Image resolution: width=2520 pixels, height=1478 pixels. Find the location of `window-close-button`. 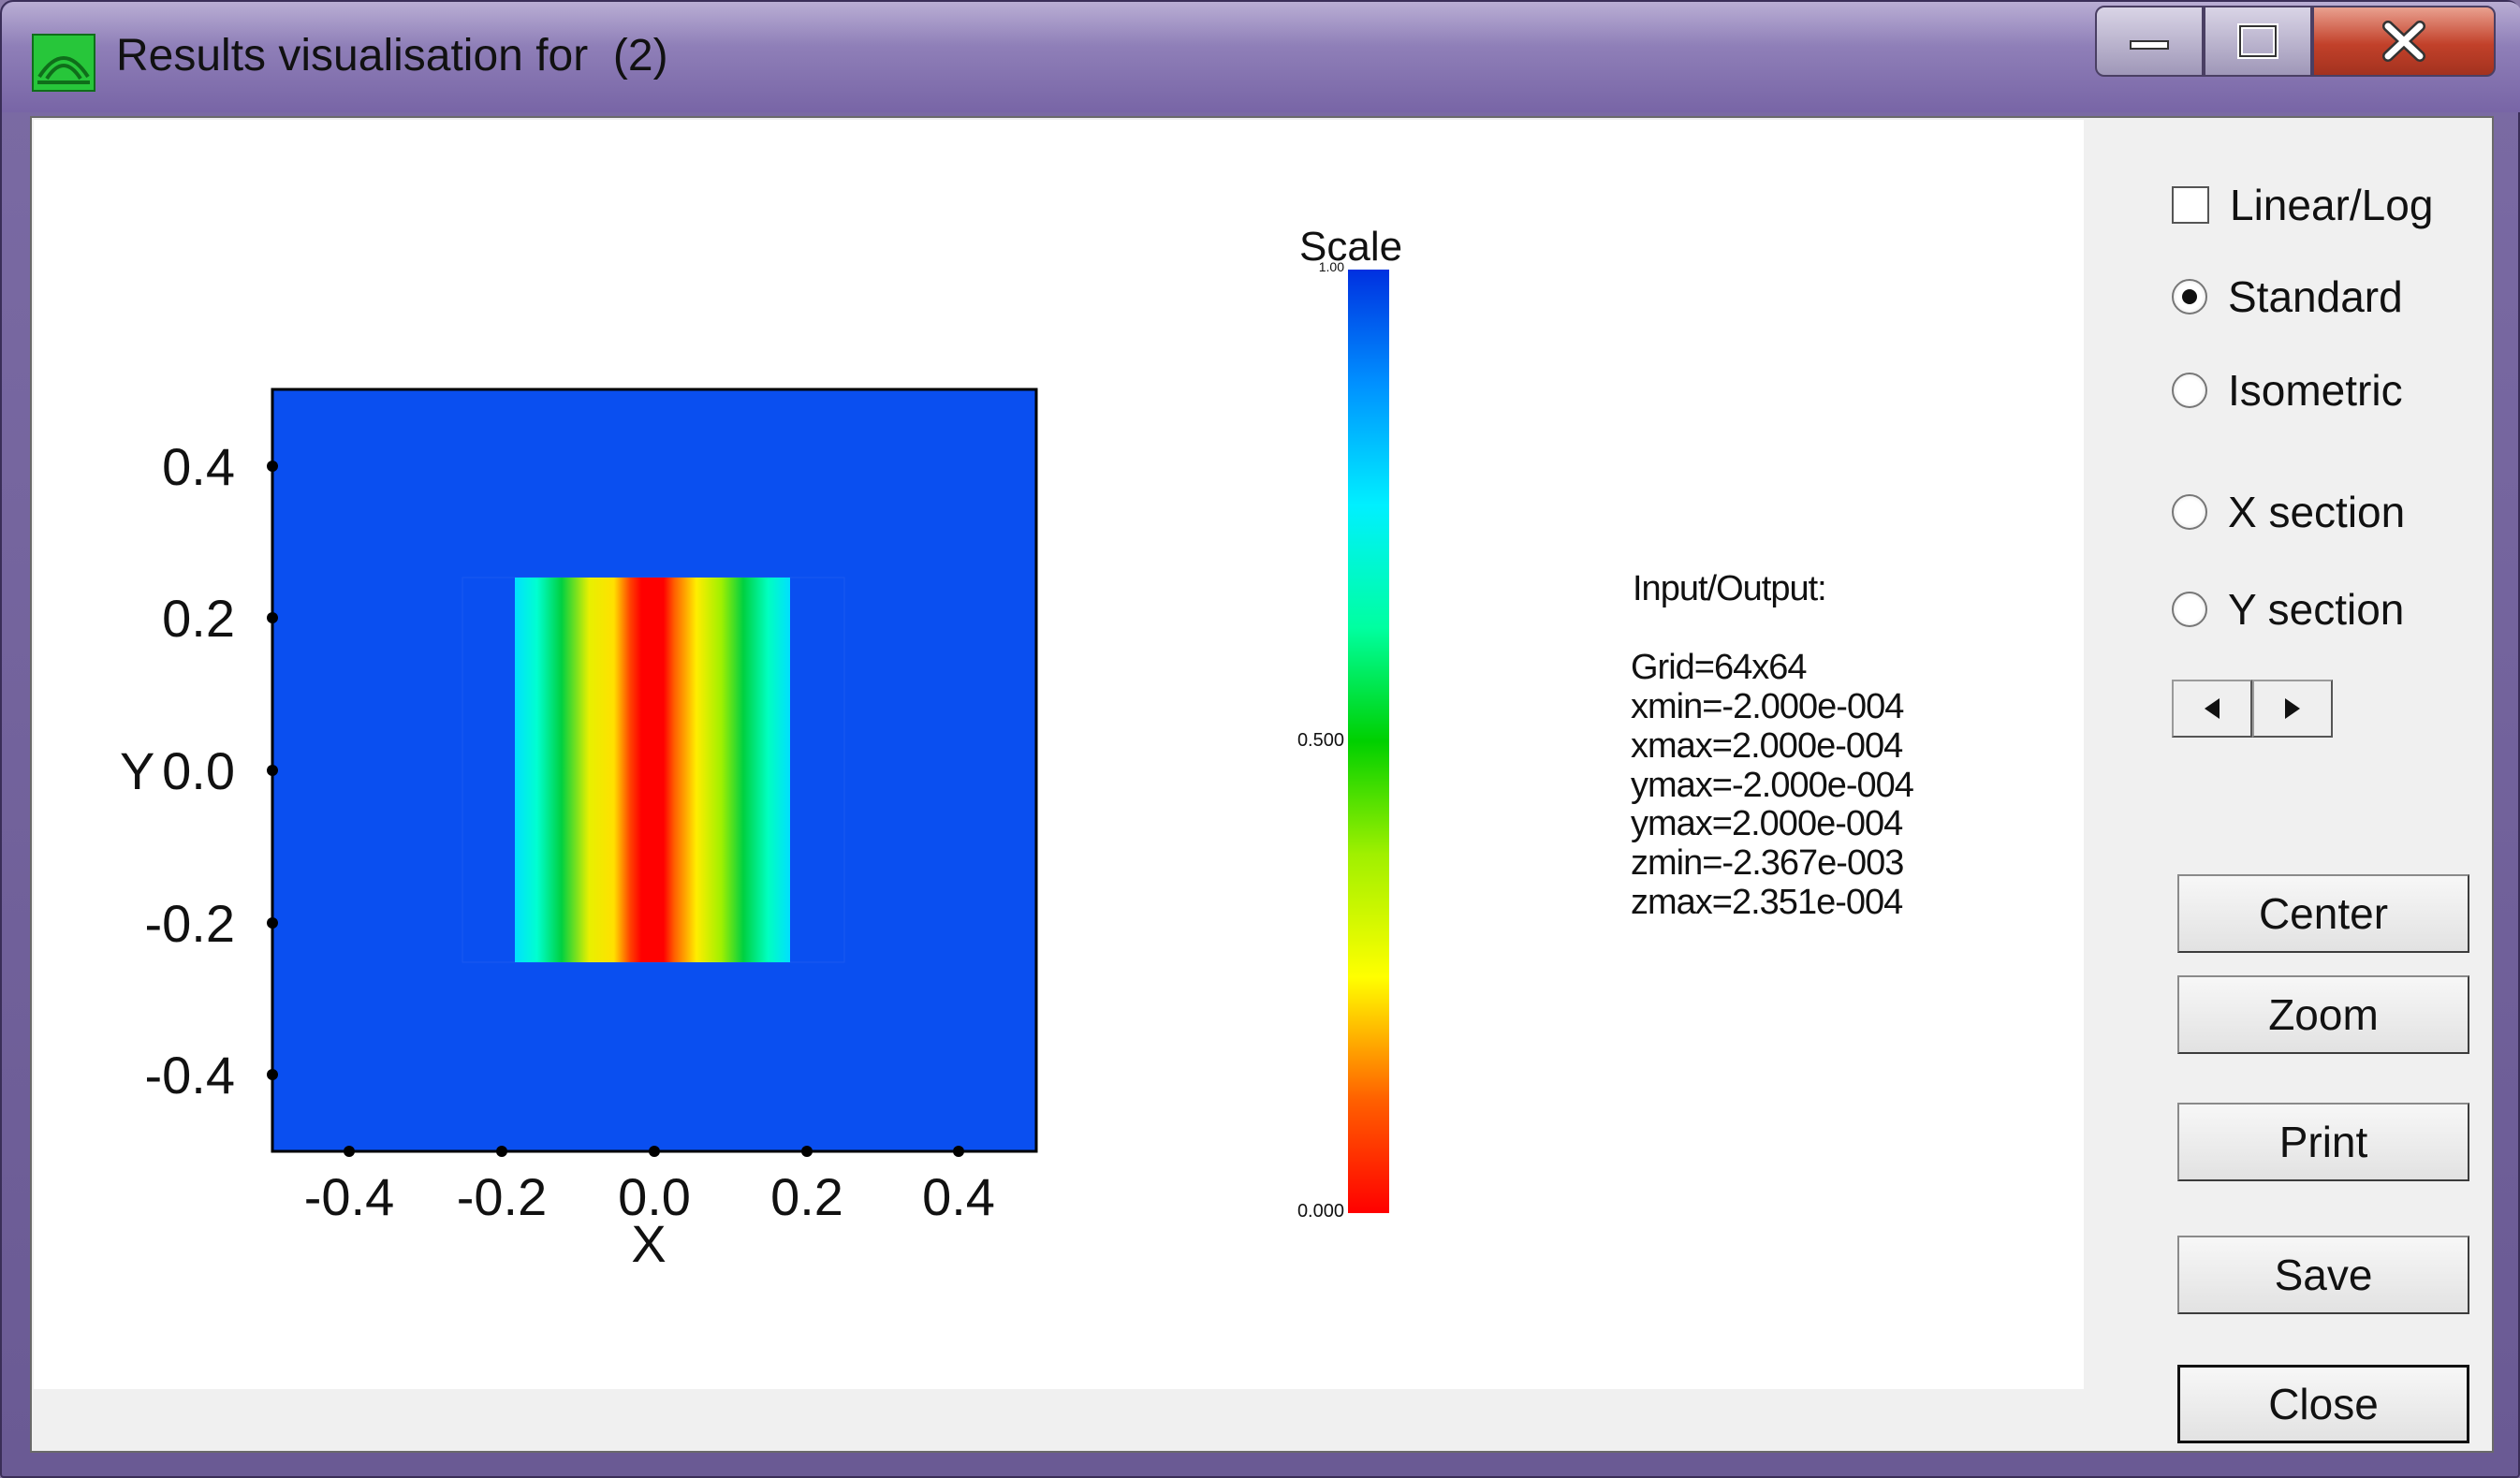

window-close-button is located at coordinates (2404, 41).